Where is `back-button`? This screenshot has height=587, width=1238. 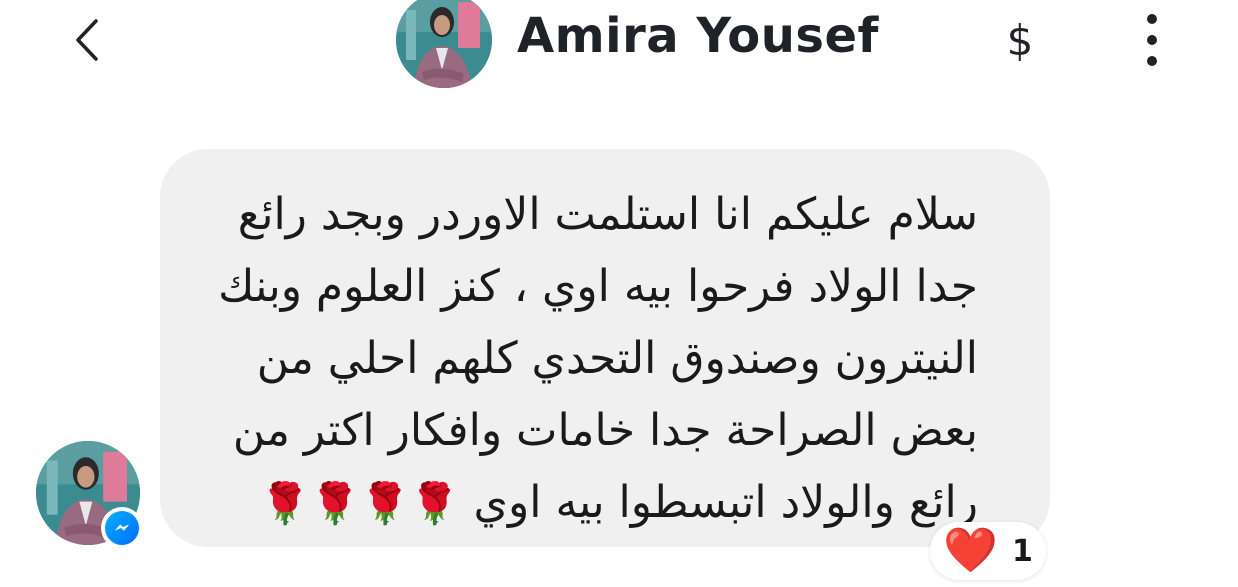 back-button is located at coordinates (87, 40).